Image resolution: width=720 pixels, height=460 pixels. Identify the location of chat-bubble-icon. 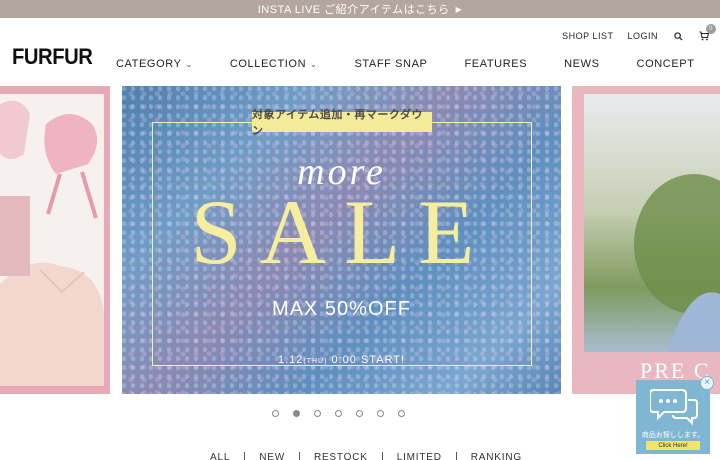
(673, 408).